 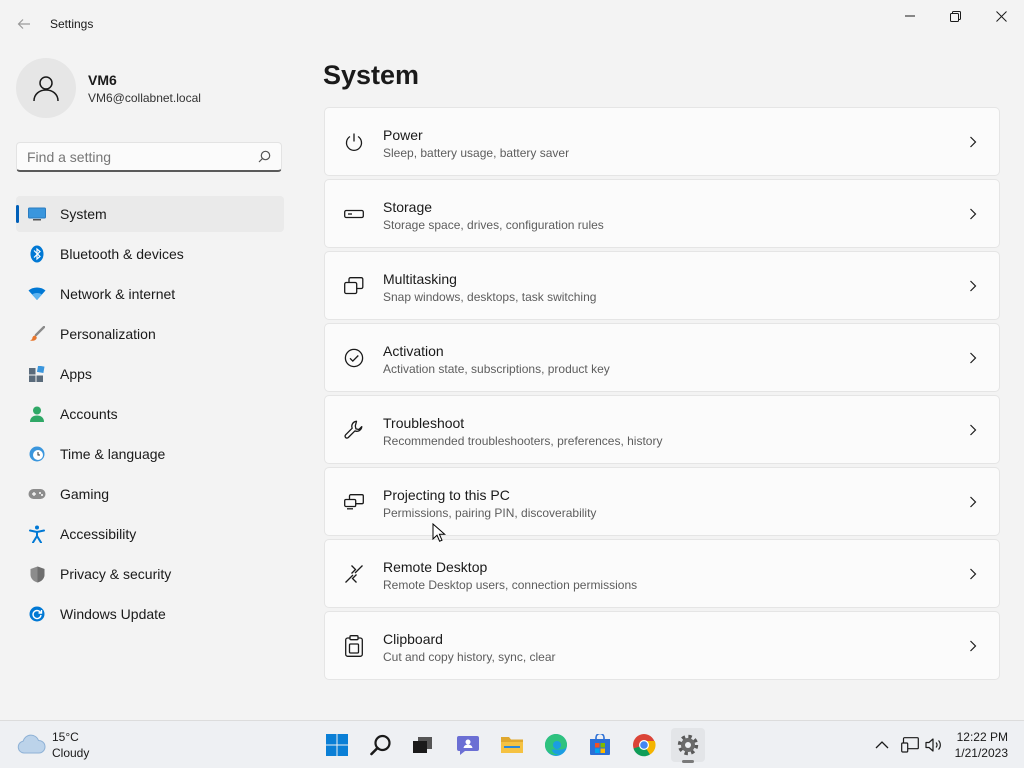 I want to click on sidebar-item-label: Accessibility, so click(x=98, y=534).